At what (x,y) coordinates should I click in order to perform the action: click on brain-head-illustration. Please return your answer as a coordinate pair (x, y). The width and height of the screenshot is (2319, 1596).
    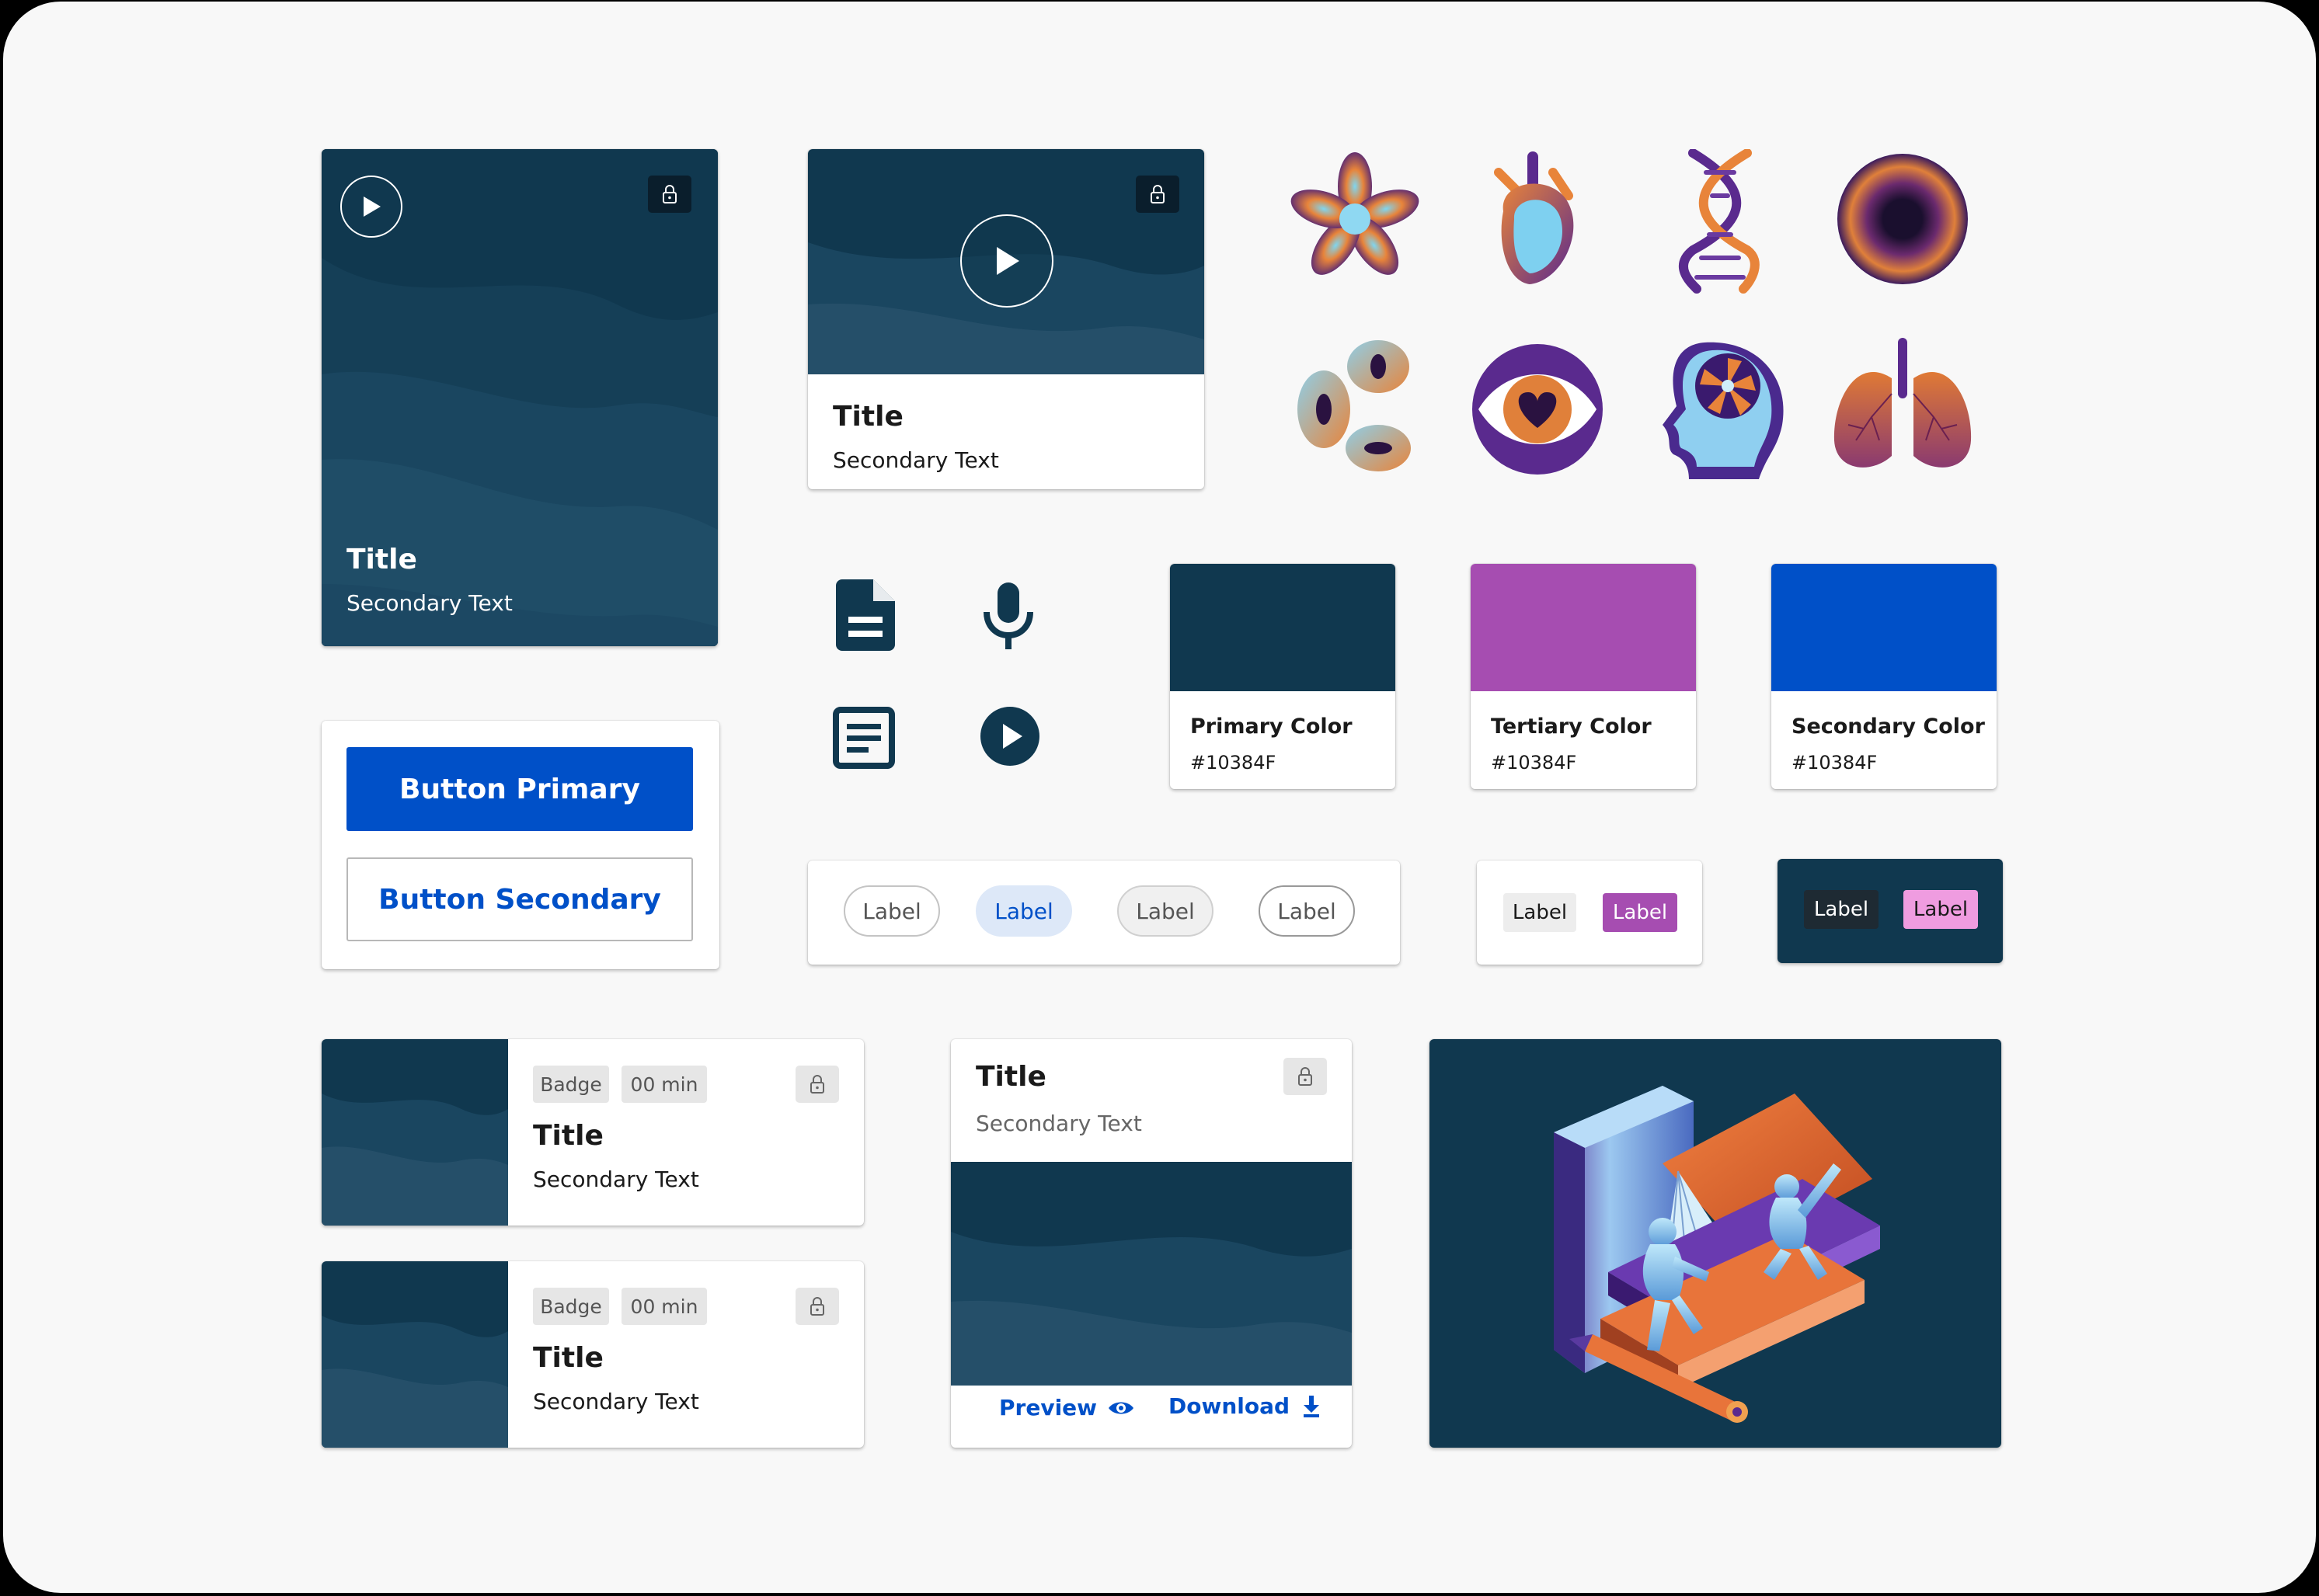
    Looking at the image, I should click on (1723, 411).